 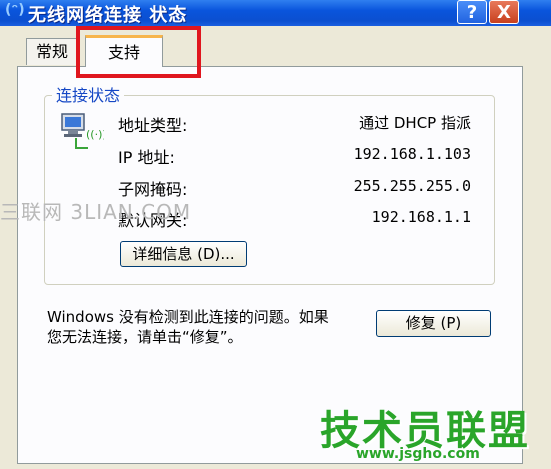 I want to click on ip-address-label: IP 地址:, so click(x=146, y=157).